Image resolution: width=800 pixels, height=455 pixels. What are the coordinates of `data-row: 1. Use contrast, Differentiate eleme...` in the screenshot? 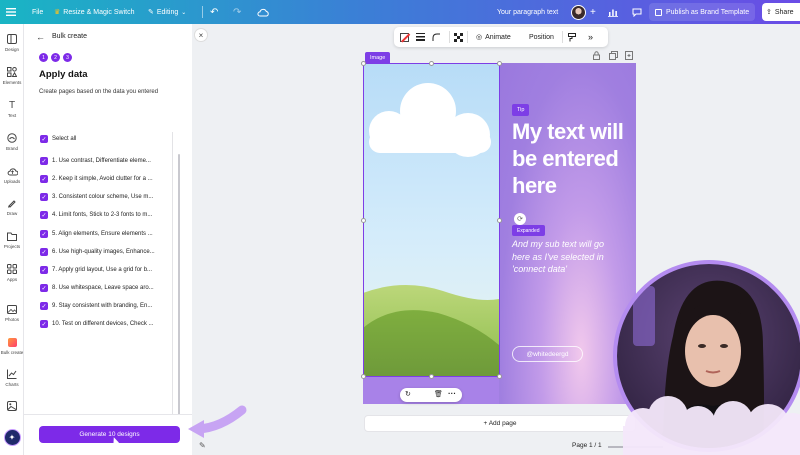 It's located at (101, 161).